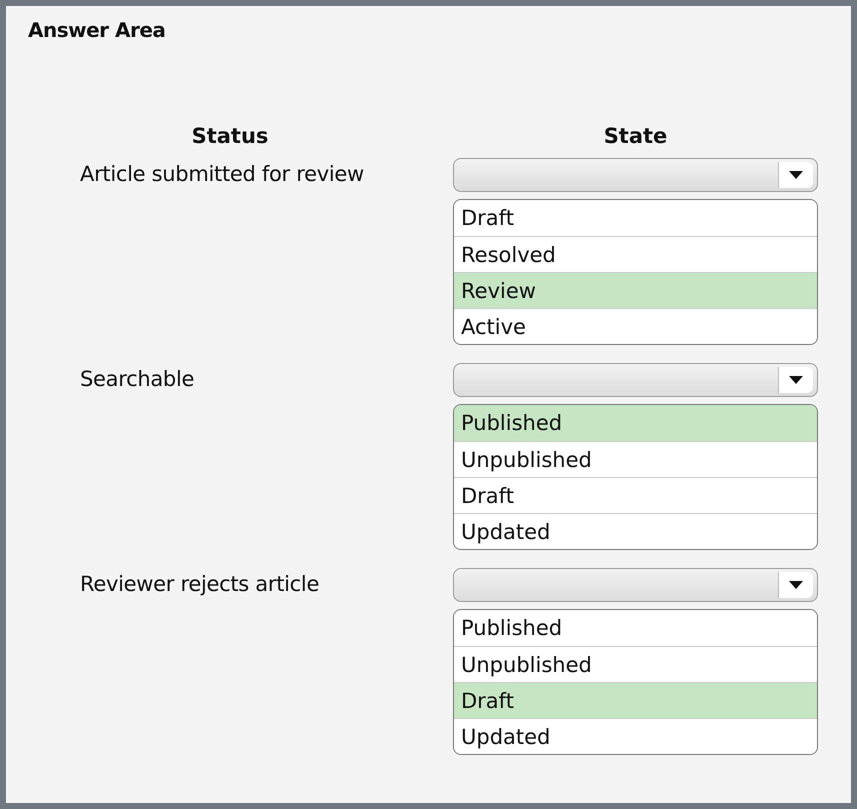 The image size is (857, 809). What do you see at coordinates (635, 700) in the screenshot?
I see `option-item: Draft` at bounding box center [635, 700].